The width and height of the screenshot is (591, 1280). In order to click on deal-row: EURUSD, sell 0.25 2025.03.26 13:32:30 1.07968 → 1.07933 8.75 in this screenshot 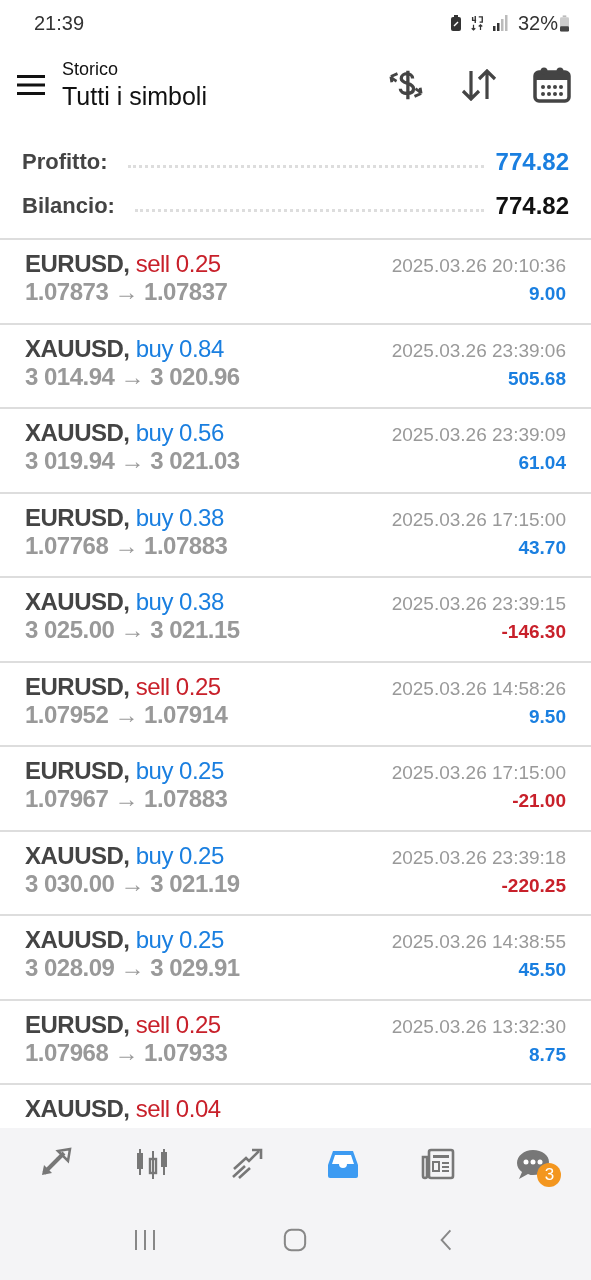, I will do `click(295, 1042)`.